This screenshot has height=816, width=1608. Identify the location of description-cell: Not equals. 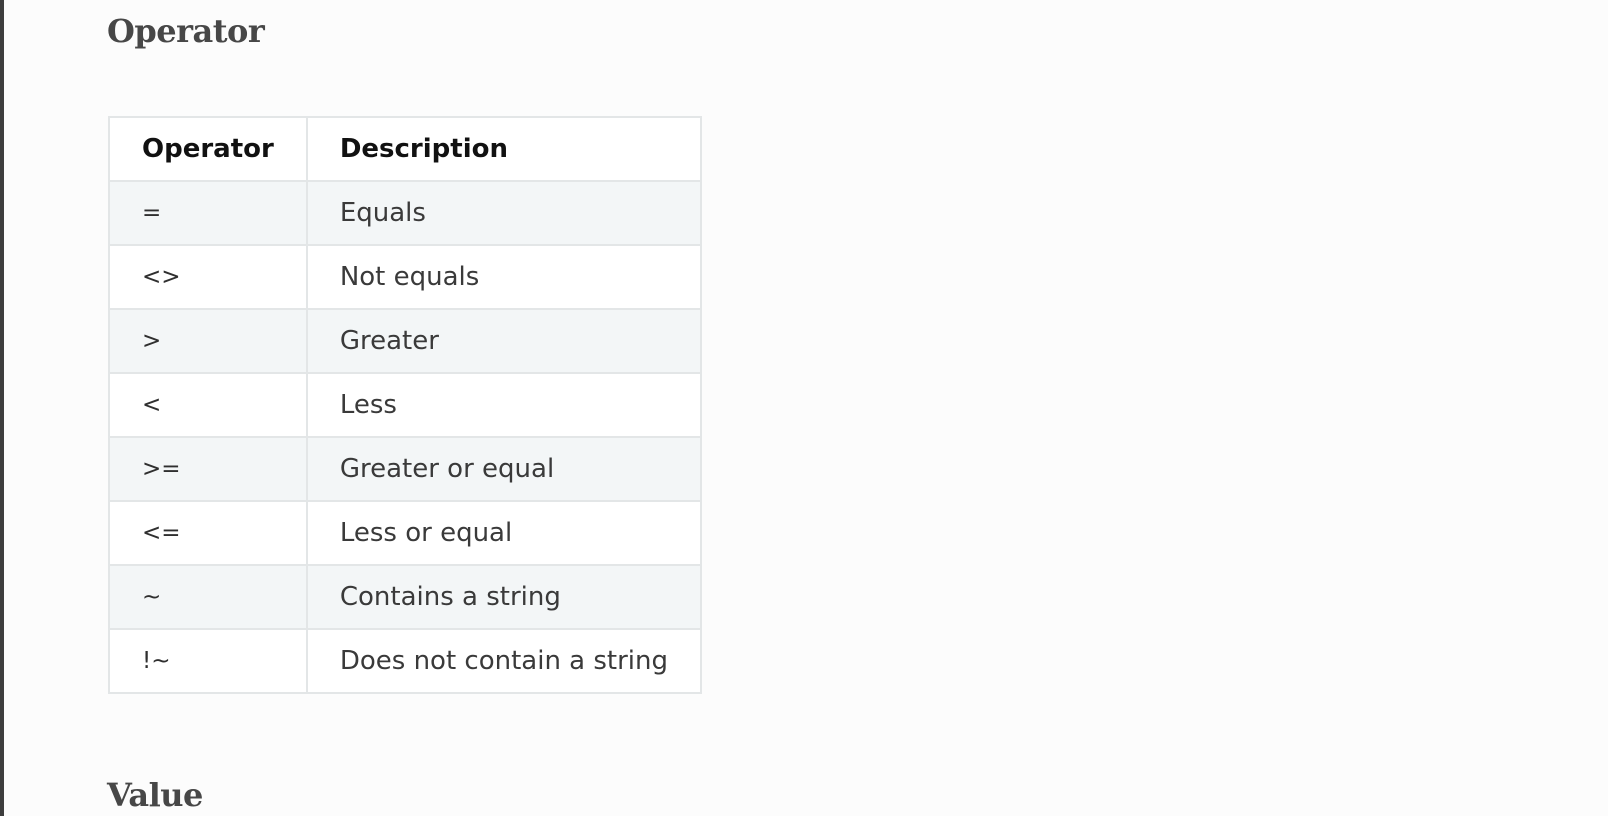
(504, 277).